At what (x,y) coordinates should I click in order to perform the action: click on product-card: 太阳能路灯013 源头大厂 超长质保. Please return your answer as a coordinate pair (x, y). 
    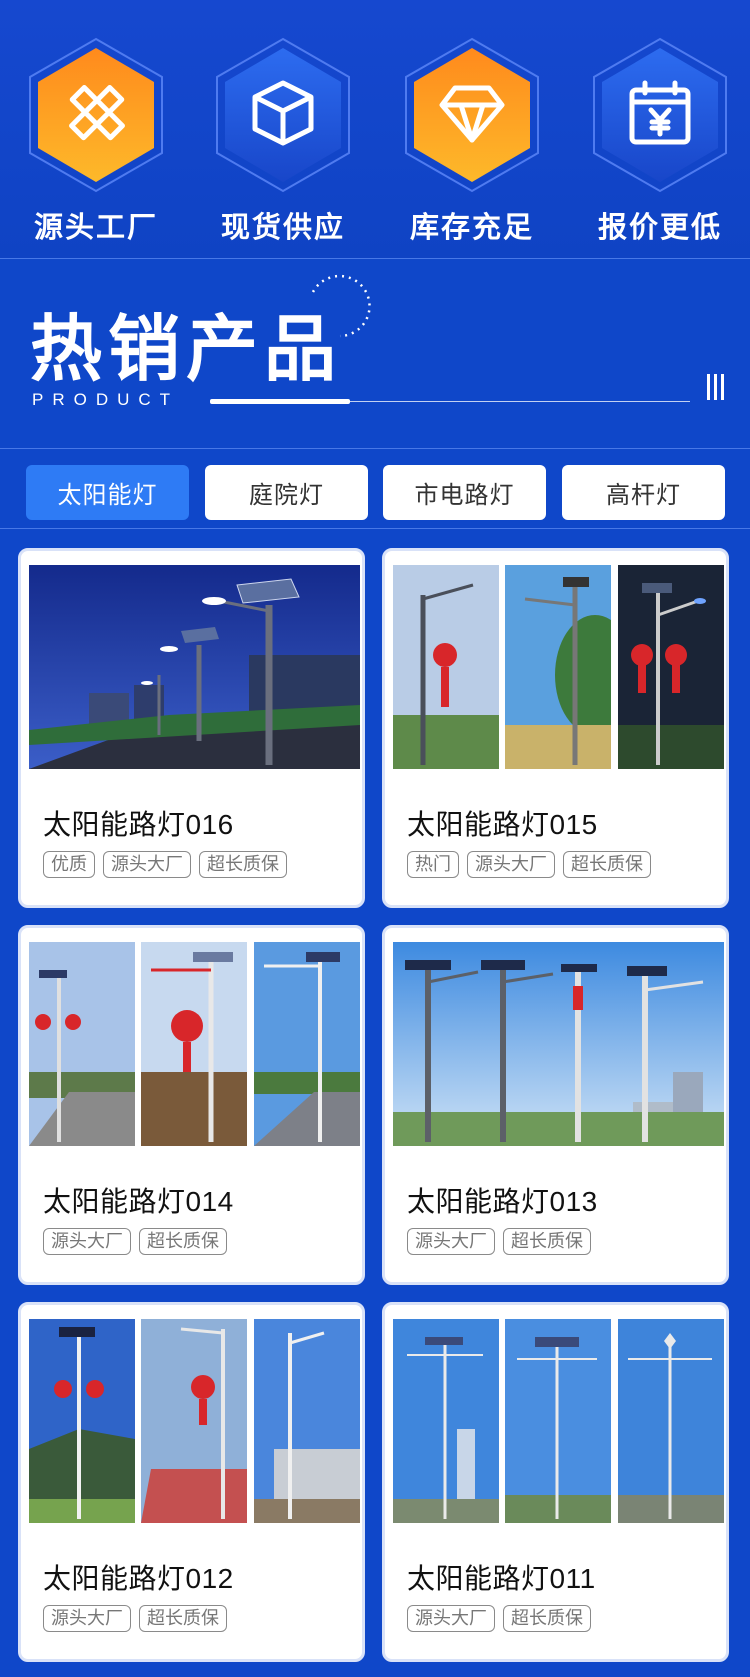
    Looking at the image, I should click on (555, 1105).